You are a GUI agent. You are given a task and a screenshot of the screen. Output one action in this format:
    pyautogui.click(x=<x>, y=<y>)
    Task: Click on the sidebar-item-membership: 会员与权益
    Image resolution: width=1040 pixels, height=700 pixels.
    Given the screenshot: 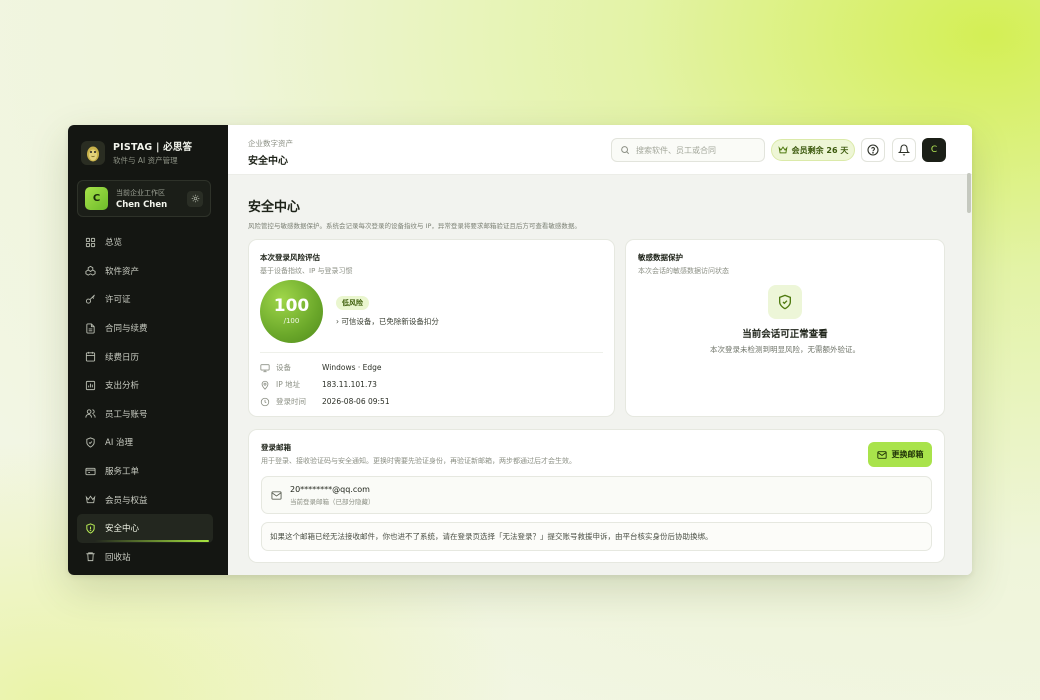 What is the action you would take?
    pyautogui.click(x=145, y=499)
    